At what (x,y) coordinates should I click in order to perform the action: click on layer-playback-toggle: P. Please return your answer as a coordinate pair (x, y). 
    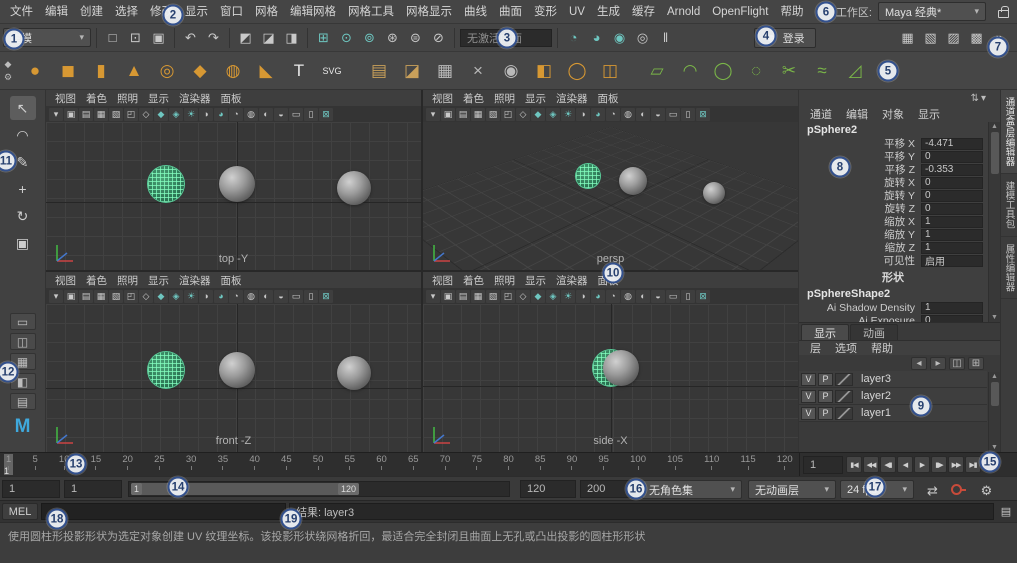
    Looking at the image, I should click on (825, 413).